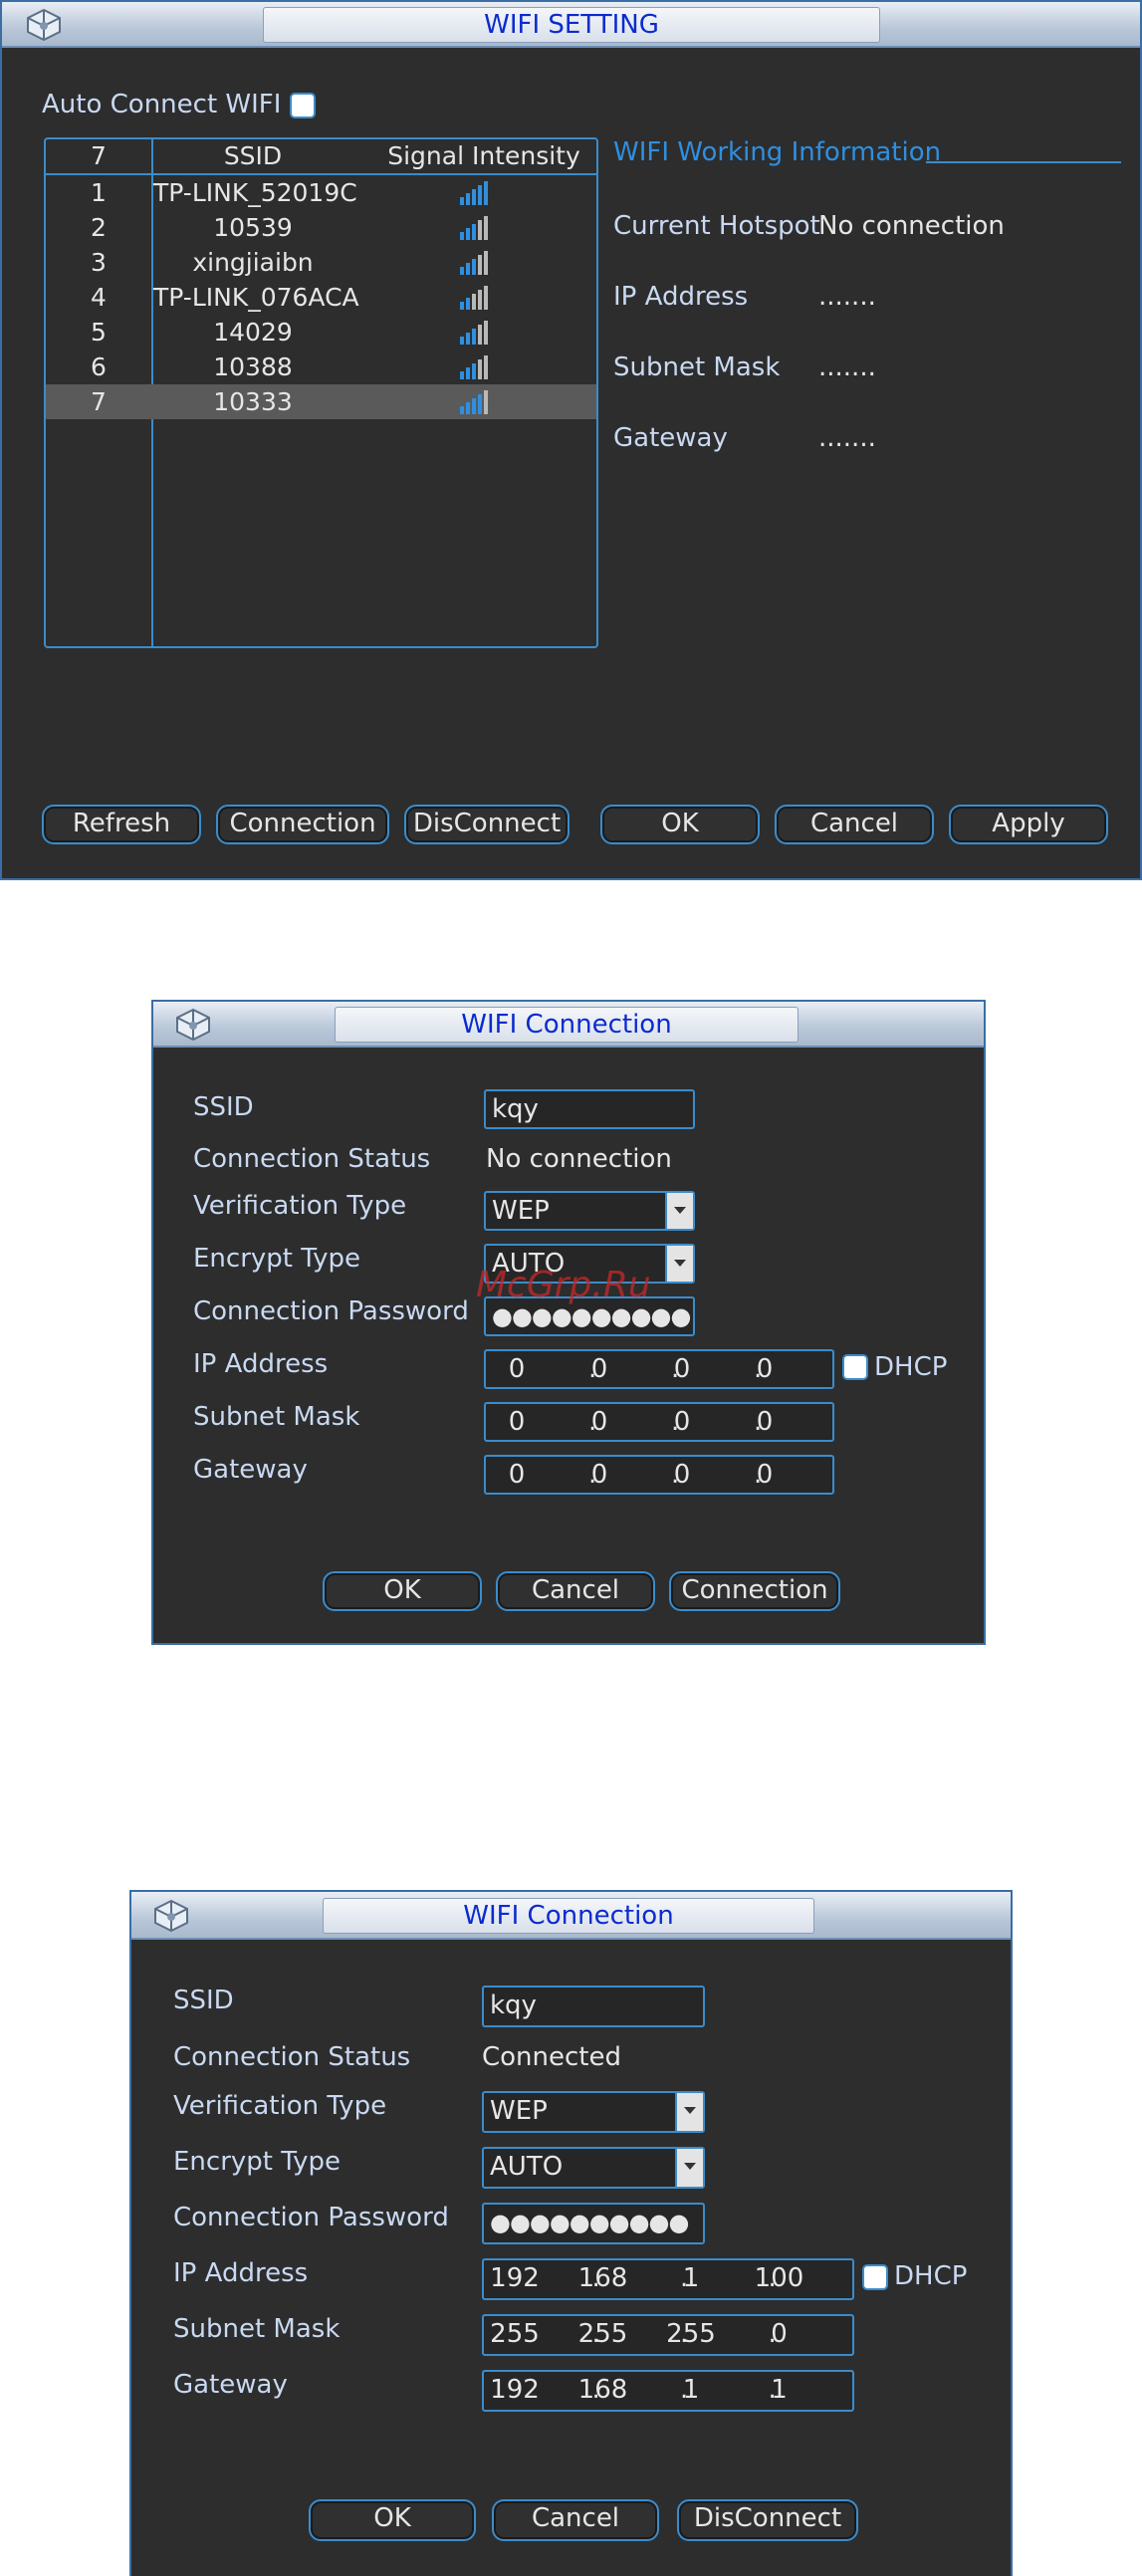 The height and width of the screenshot is (2576, 1142). What do you see at coordinates (568, 1916) in the screenshot?
I see `window-title: WIFI Connection` at bounding box center [568, 1916].